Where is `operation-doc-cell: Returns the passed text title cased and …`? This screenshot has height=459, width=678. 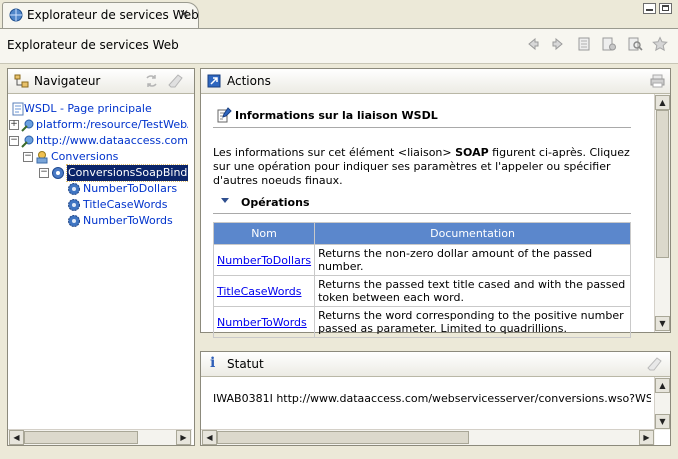
operation-doc-cell: Returns the passed text title cased and … is located at coordinates (472, 291).